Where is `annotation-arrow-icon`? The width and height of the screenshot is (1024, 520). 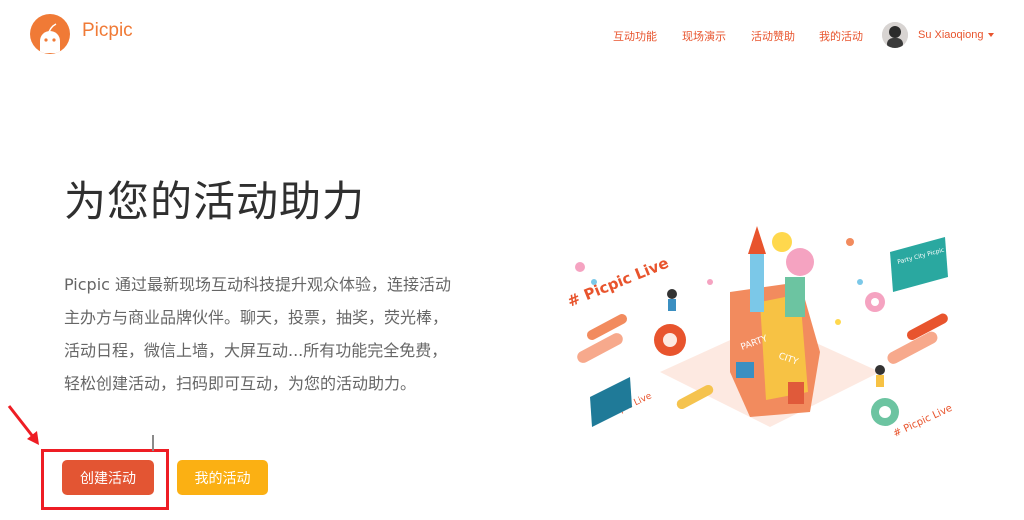 annotation-arrow-icon is located at coordinates (23, 425).